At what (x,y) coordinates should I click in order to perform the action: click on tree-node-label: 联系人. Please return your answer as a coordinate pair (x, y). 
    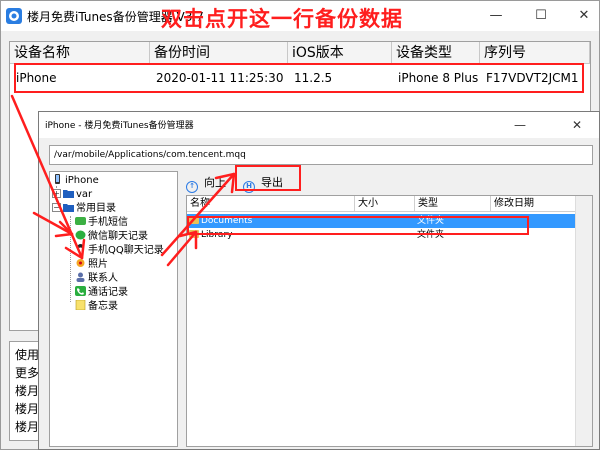
    Looking at the image, I should click on (103, 278).